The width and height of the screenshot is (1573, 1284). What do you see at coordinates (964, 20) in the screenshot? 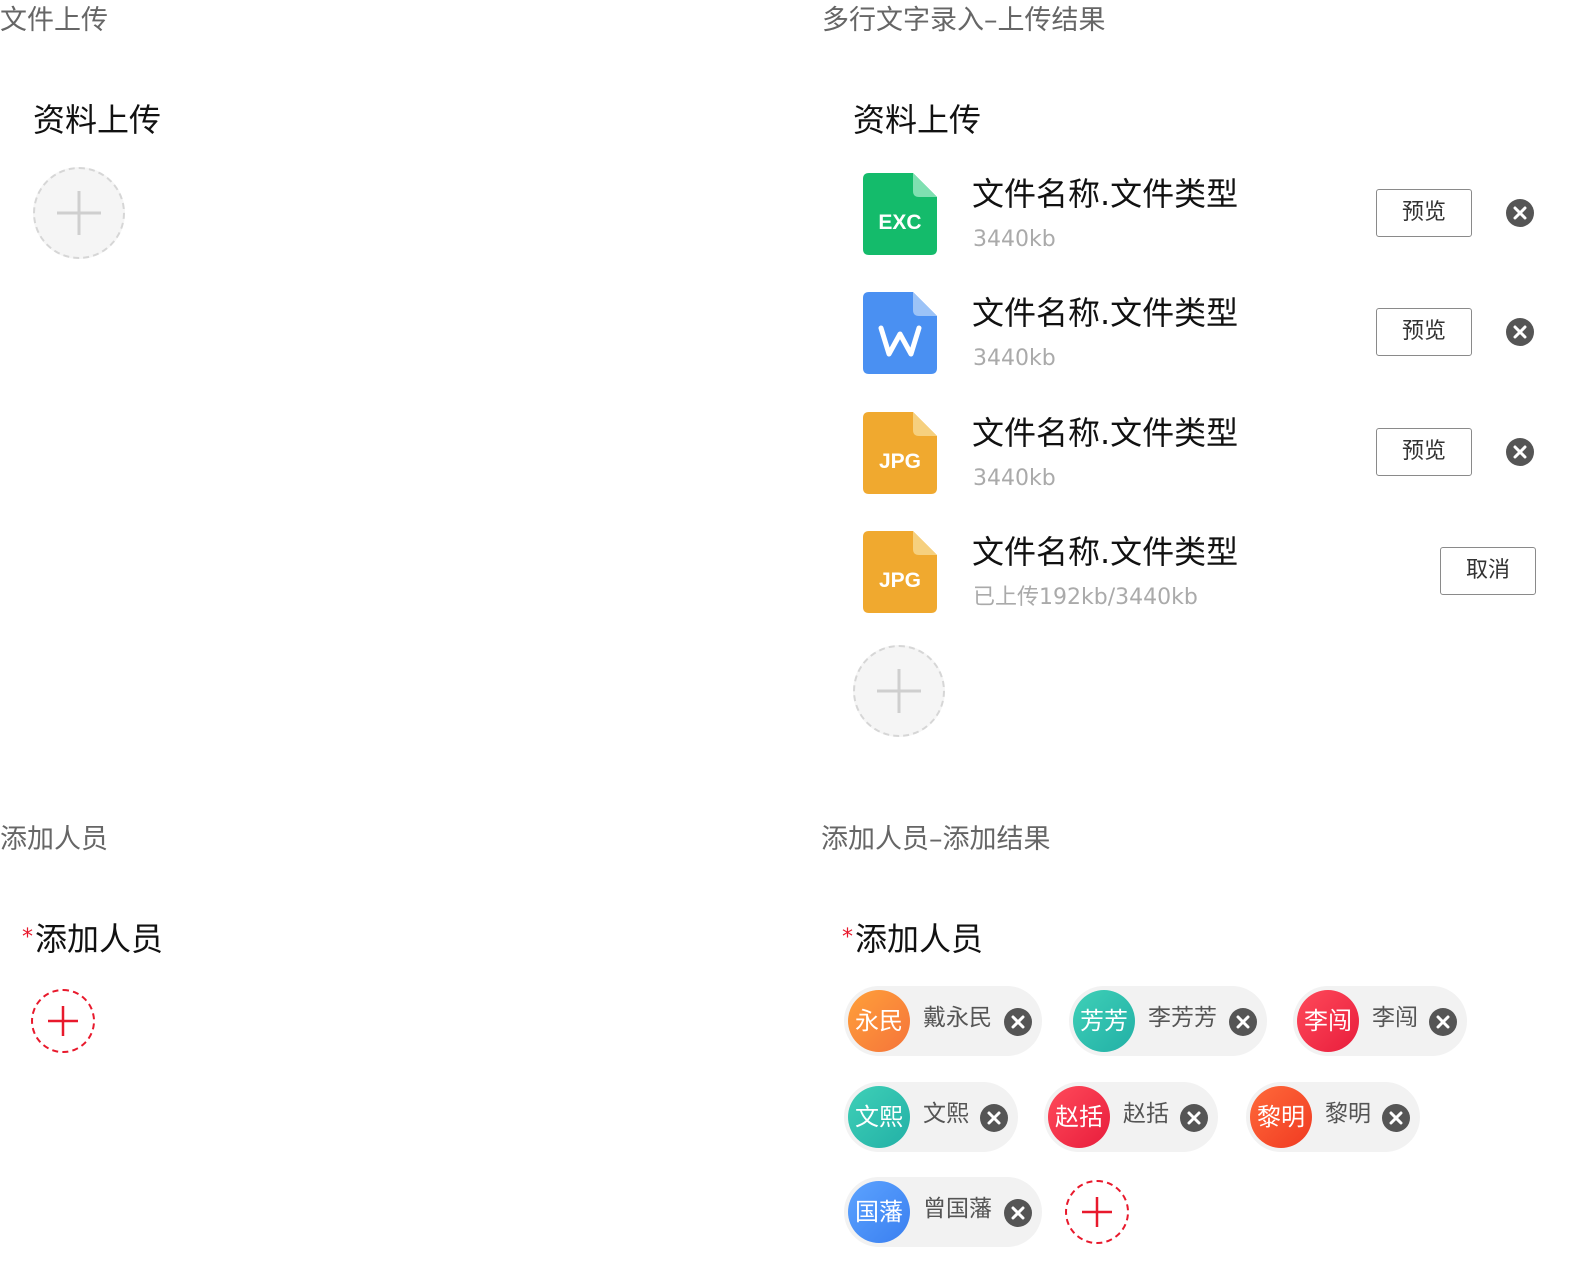
I see `section-title-upload-result: 多行文字录入–上传结果` at bounding box center [964, 20].